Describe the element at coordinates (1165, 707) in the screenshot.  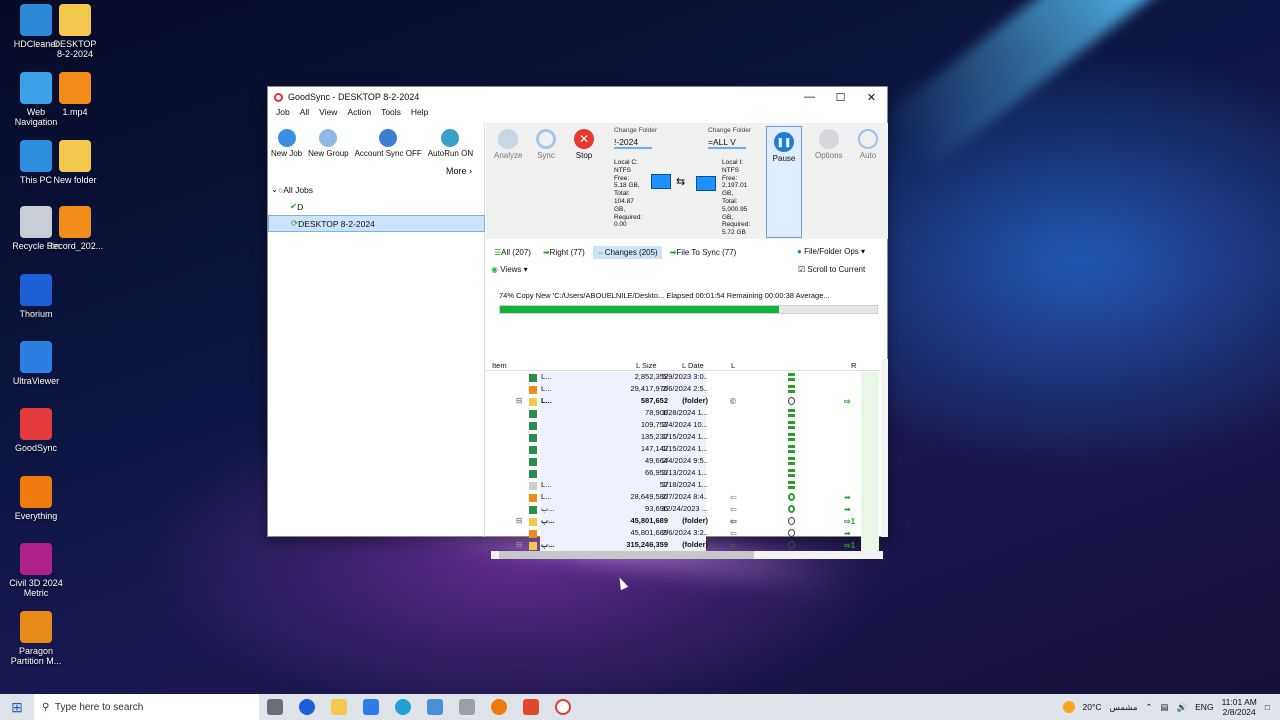
I see `network-icon: ▤` at that location.